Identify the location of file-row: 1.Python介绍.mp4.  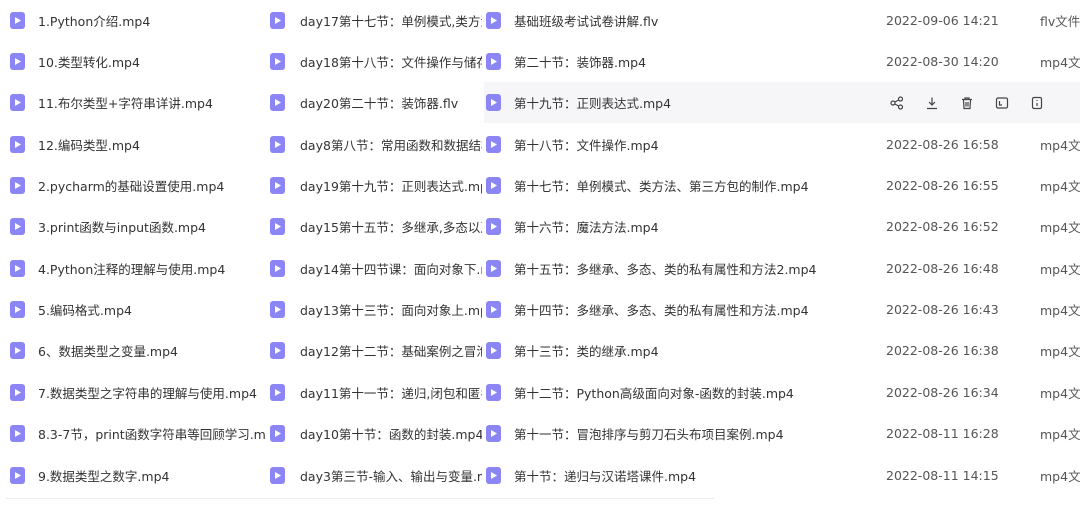
(134, 20).